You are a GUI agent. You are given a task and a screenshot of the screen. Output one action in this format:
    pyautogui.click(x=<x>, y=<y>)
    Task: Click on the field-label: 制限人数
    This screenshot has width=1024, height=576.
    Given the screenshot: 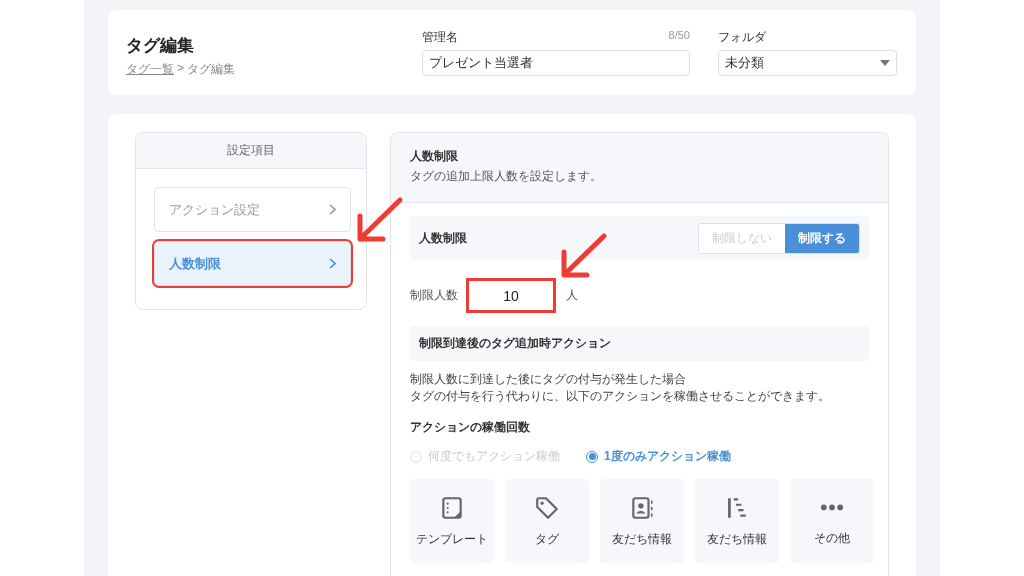 What is the action you would take?
    pyautogui.click(x=434, y=295)
    